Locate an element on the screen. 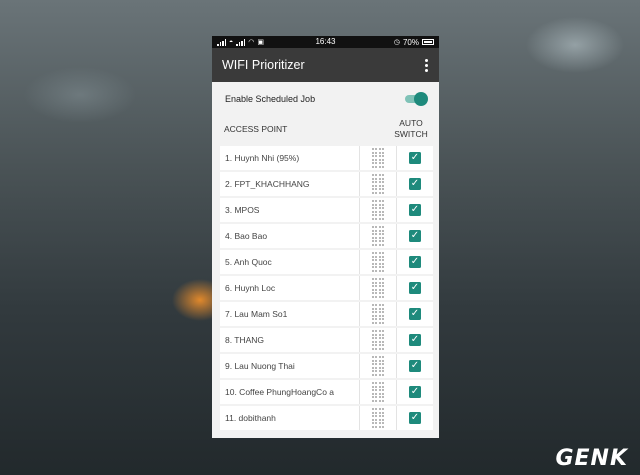 The height and width of the screenshot is (475, 640). auto-switch-header: AUTO SWITCH is located at coordinates (411, 129).